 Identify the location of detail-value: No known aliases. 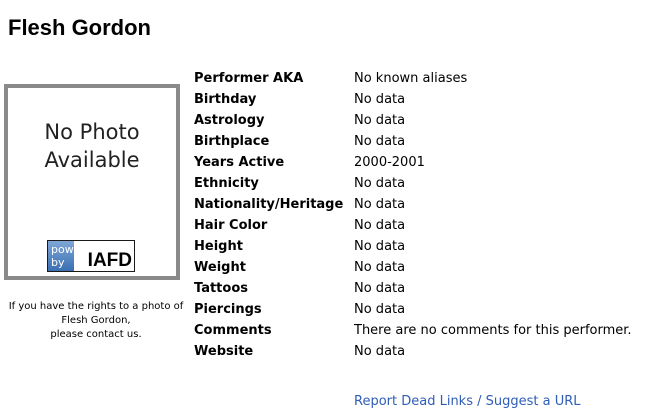
(411, 78).